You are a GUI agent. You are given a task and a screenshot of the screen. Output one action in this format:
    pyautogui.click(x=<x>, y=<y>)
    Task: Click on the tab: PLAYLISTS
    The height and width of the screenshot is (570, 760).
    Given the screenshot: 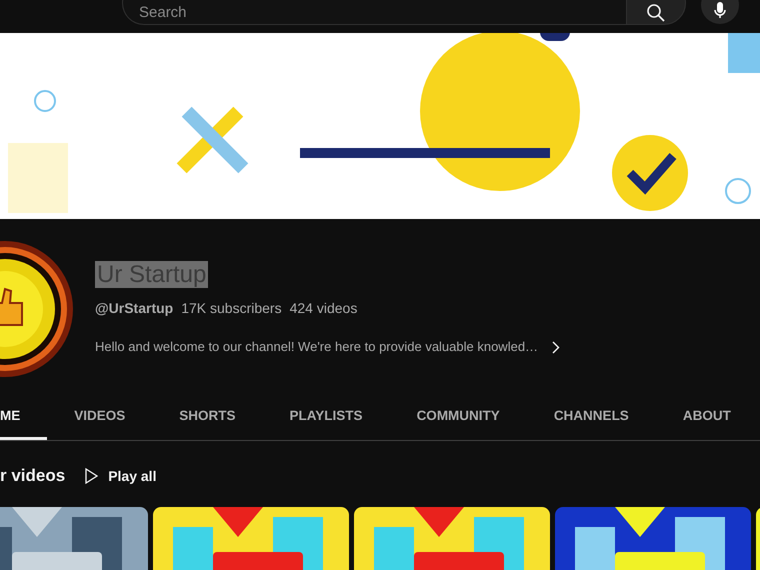 What is the action you would take?
    pyautogui.click(x=326, y=423)
    